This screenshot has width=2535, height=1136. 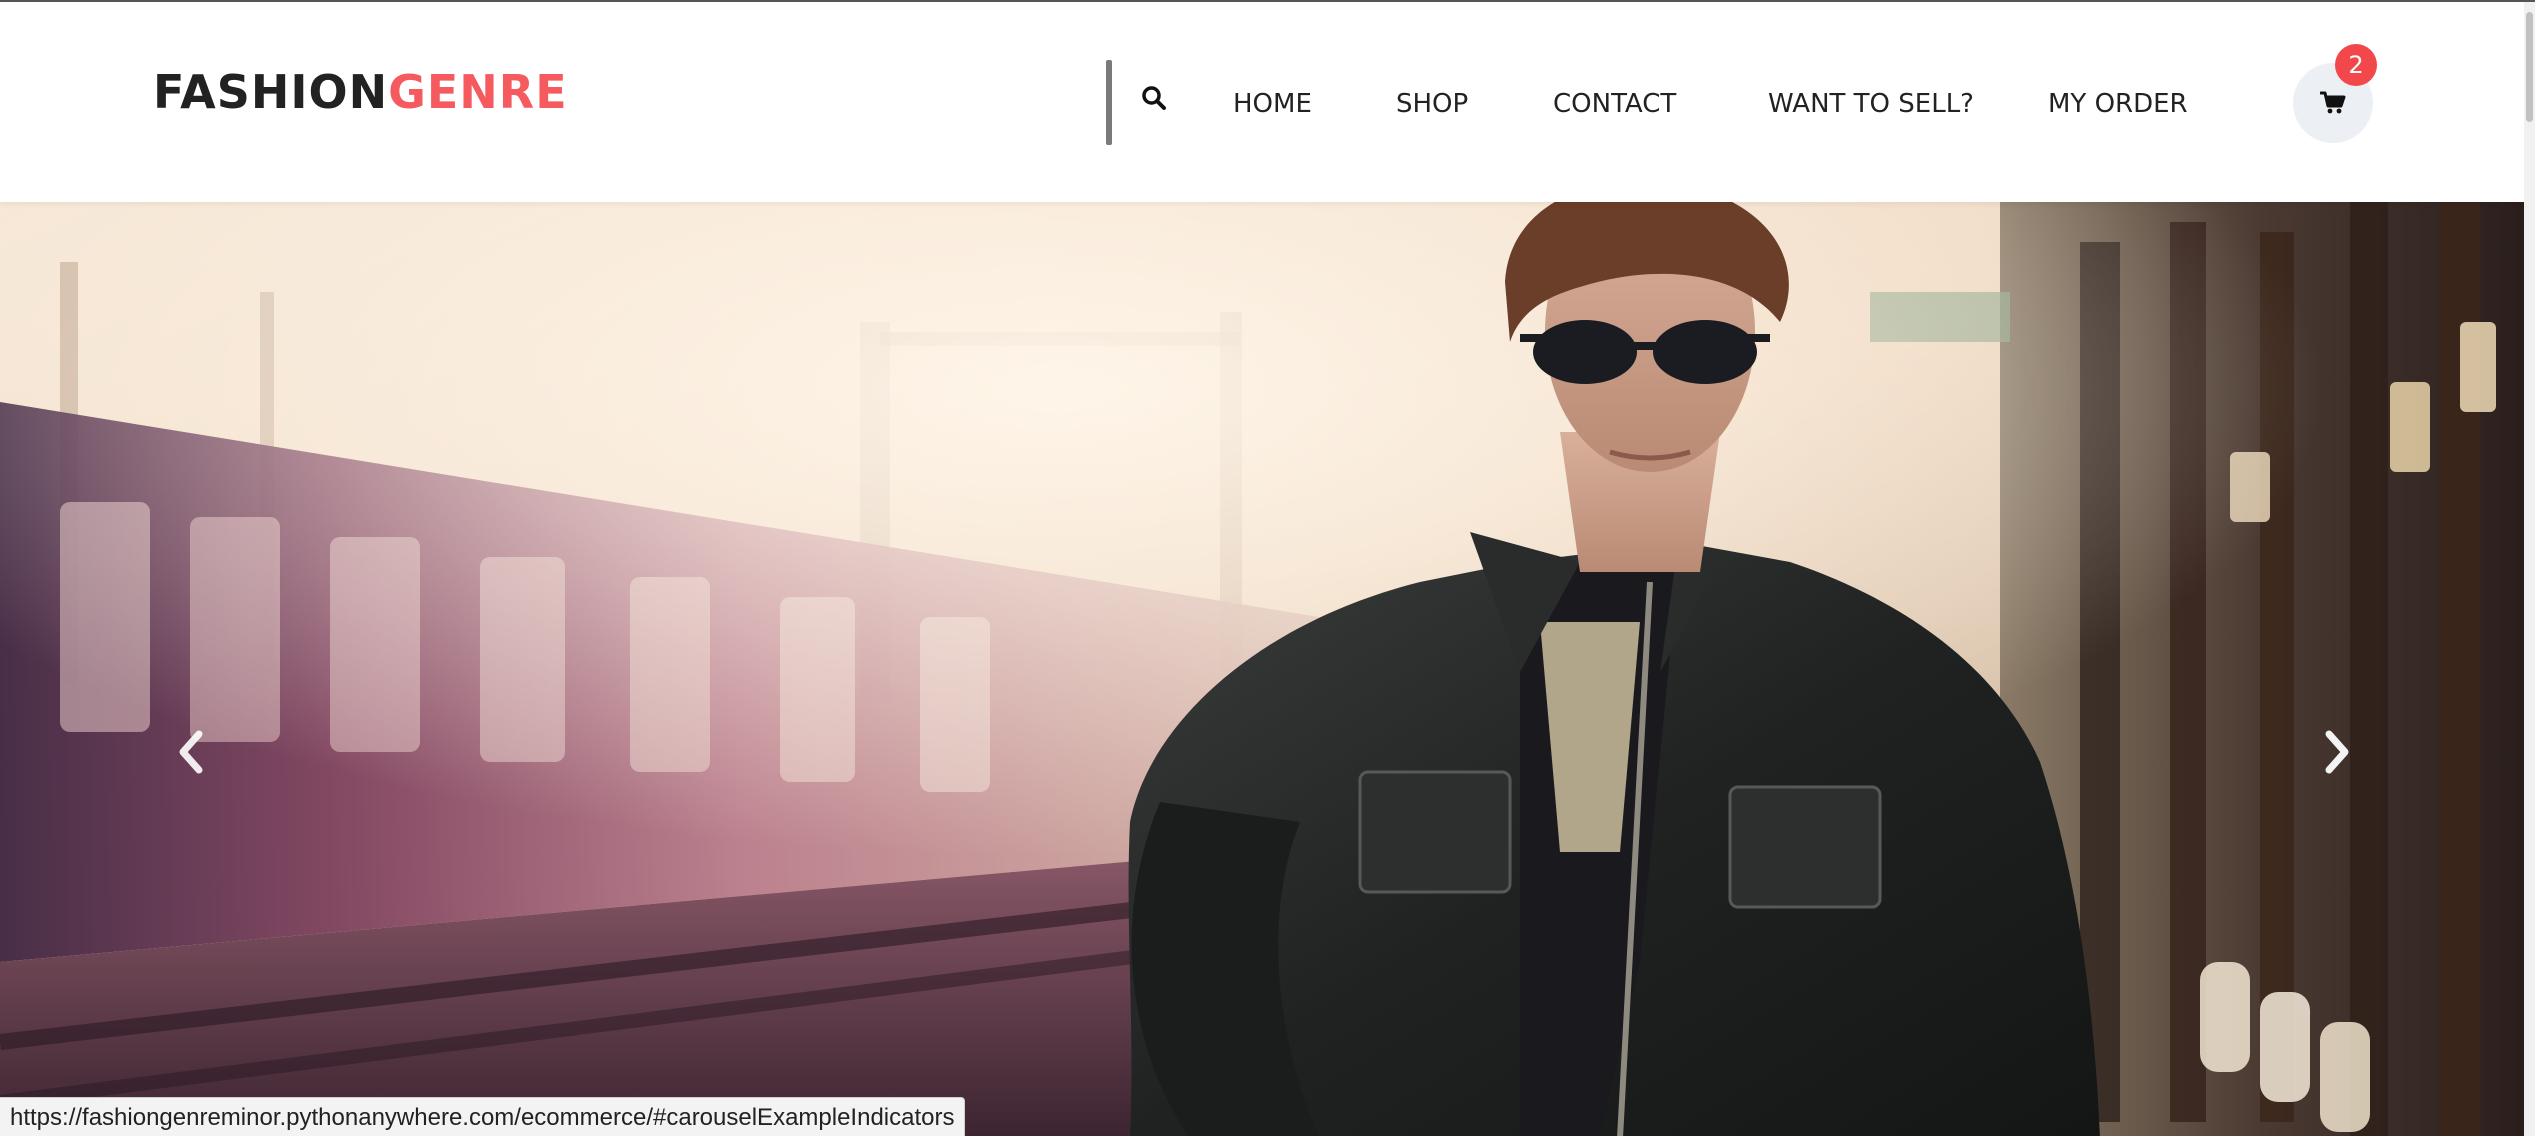 I want to click on nav-my-order: MY ORDER, so click(x=2118, y=104).